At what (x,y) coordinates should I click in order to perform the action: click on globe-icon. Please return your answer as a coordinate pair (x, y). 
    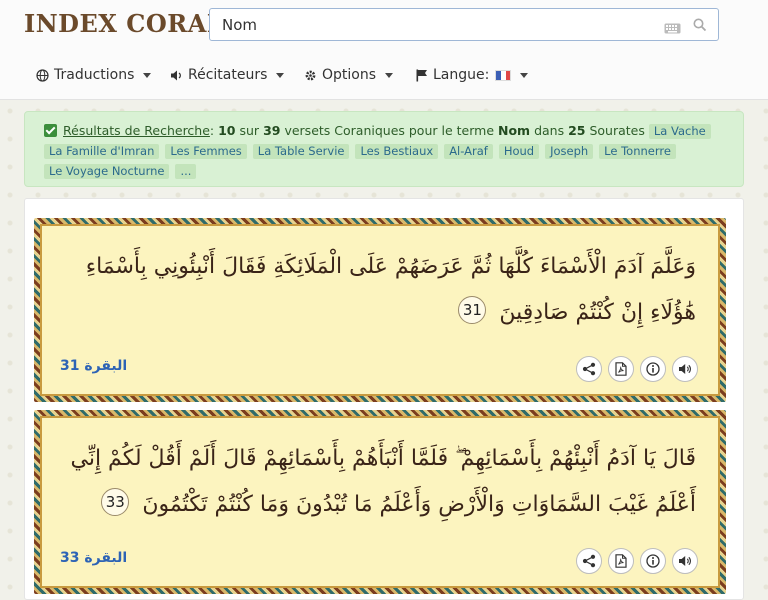
    Looking at the image, I should click on (42, 75).